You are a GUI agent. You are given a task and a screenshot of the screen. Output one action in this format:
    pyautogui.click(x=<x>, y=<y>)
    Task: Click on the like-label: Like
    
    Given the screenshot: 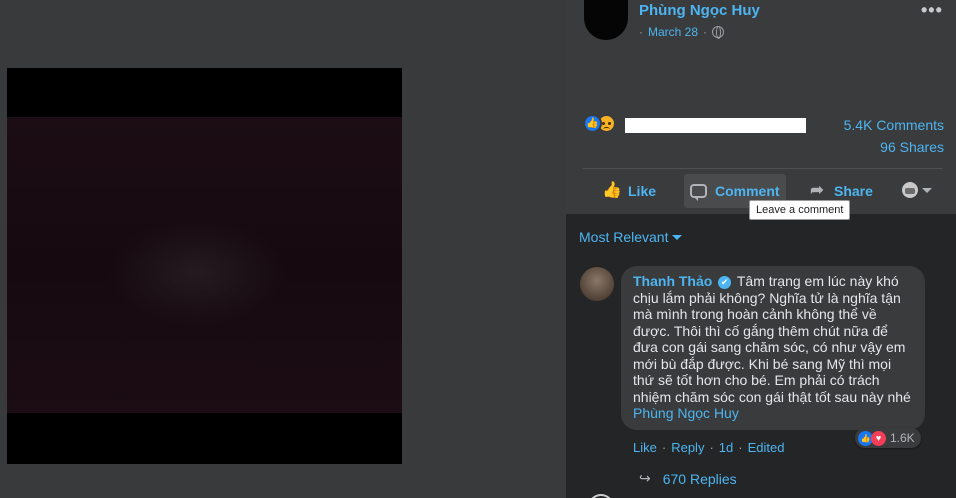 What is the action you would take?
    pyautogui.click(x=642, y=191)
    